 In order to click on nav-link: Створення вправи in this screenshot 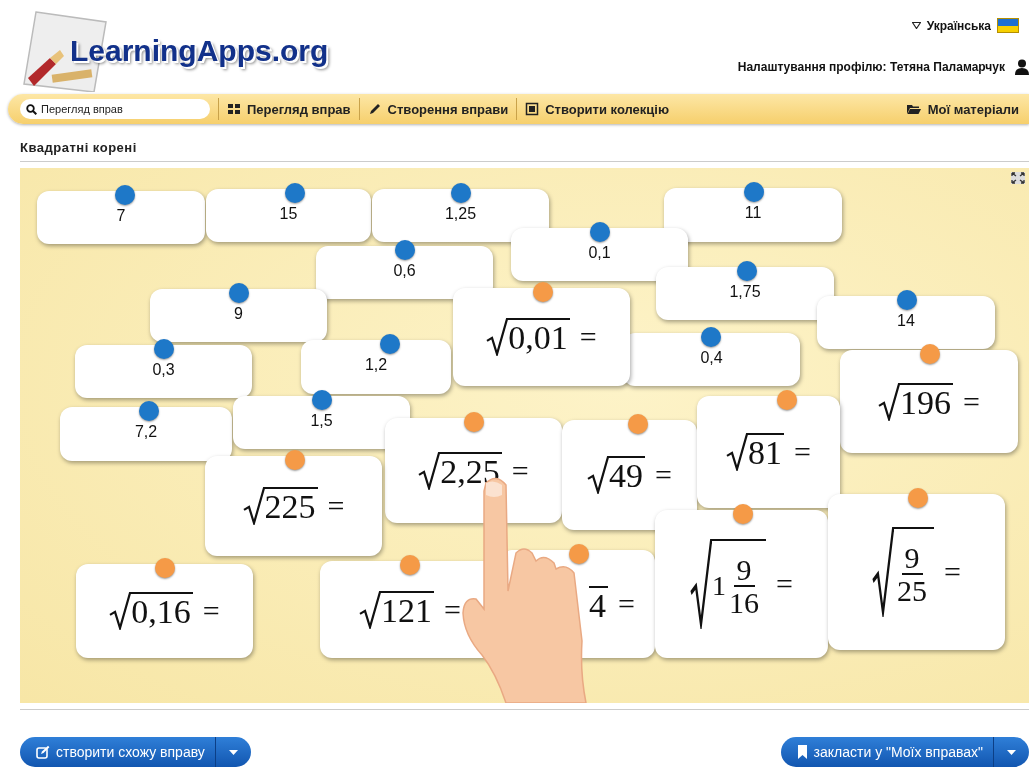, I will do `click(438, 109)`.